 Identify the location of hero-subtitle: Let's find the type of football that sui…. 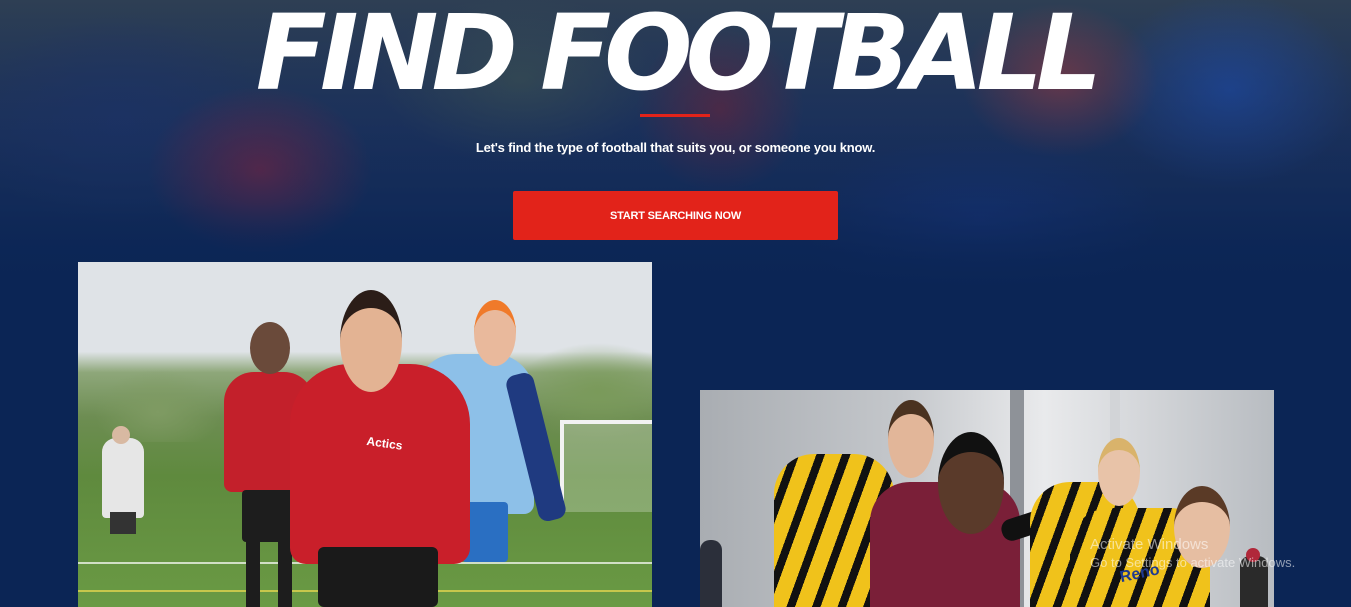
(675, 147).